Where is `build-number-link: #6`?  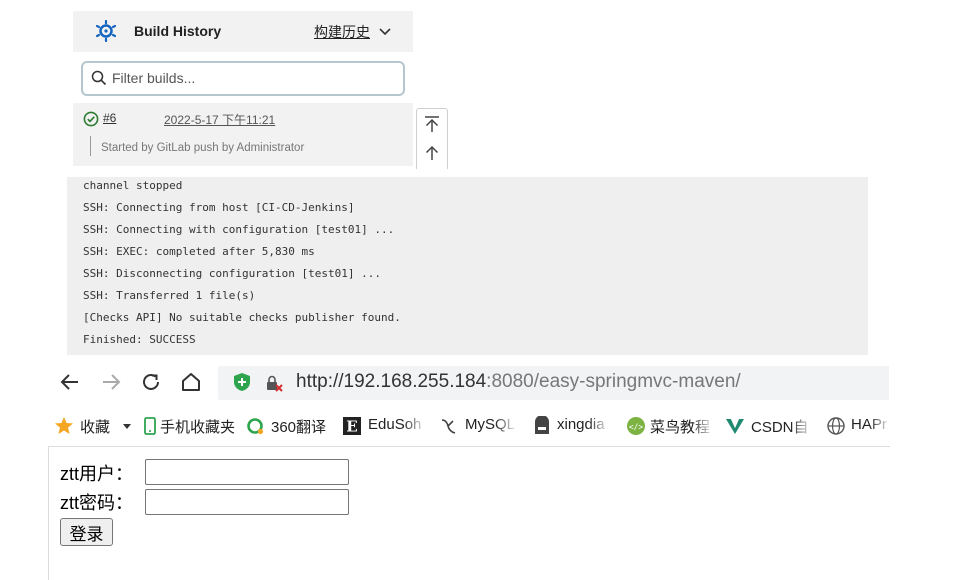
build-number-link: #6 is located at coordinates (109, 118).